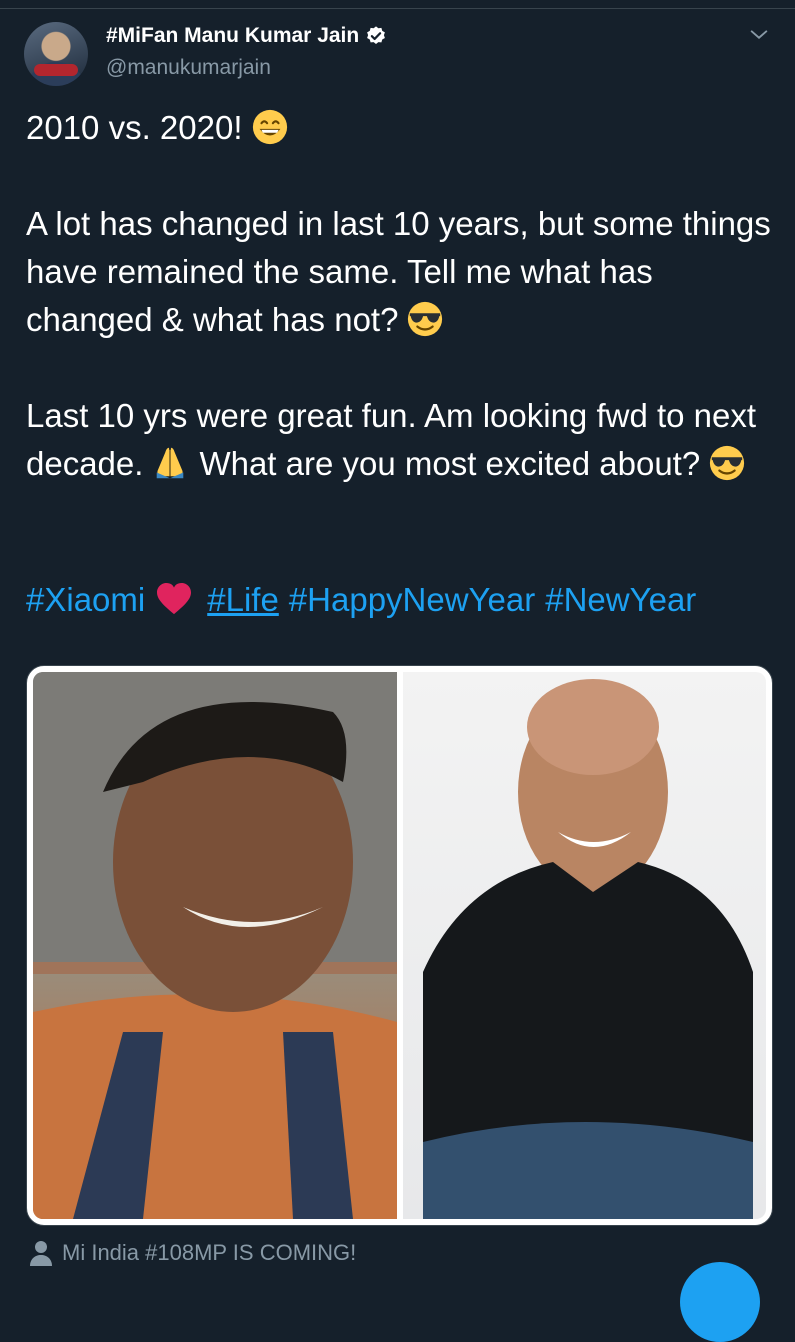 This screenshot has height=1342, width=795. Describe the element at coordinates (759, 35) in the screenshot. I see `chevron-down-icon` at that location.